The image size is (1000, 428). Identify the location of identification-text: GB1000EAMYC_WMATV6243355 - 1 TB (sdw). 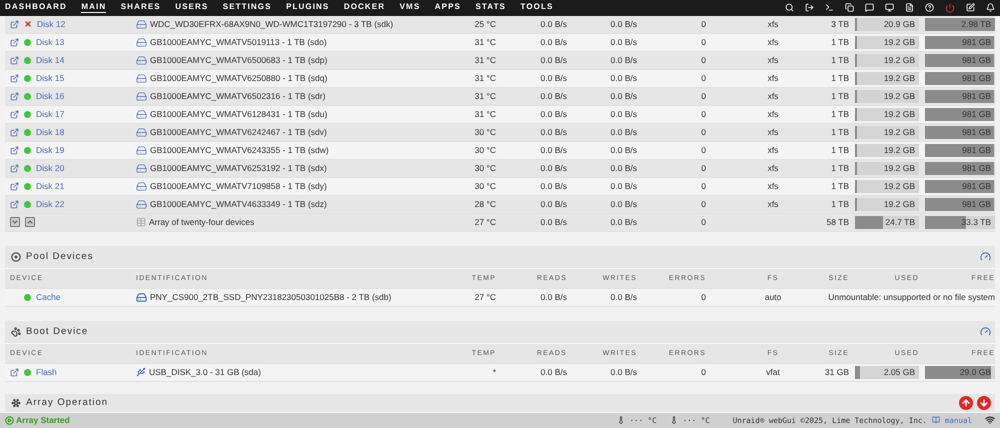
(239, 150).